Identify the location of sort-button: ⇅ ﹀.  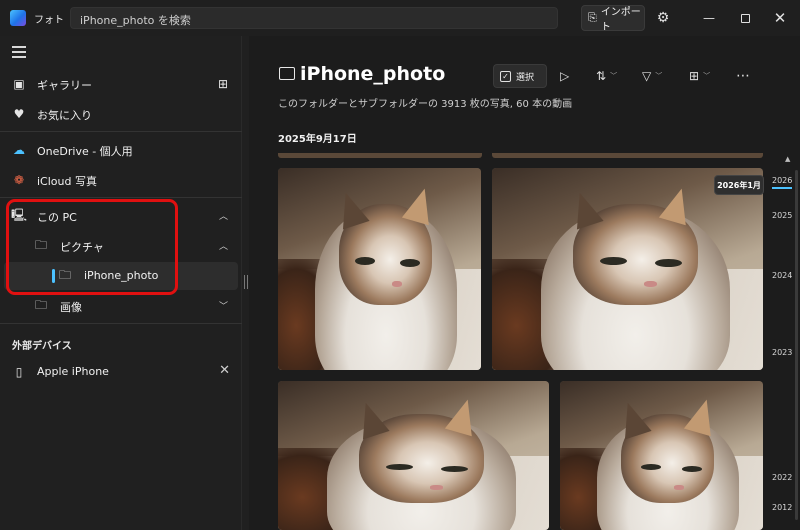
(606, 76).